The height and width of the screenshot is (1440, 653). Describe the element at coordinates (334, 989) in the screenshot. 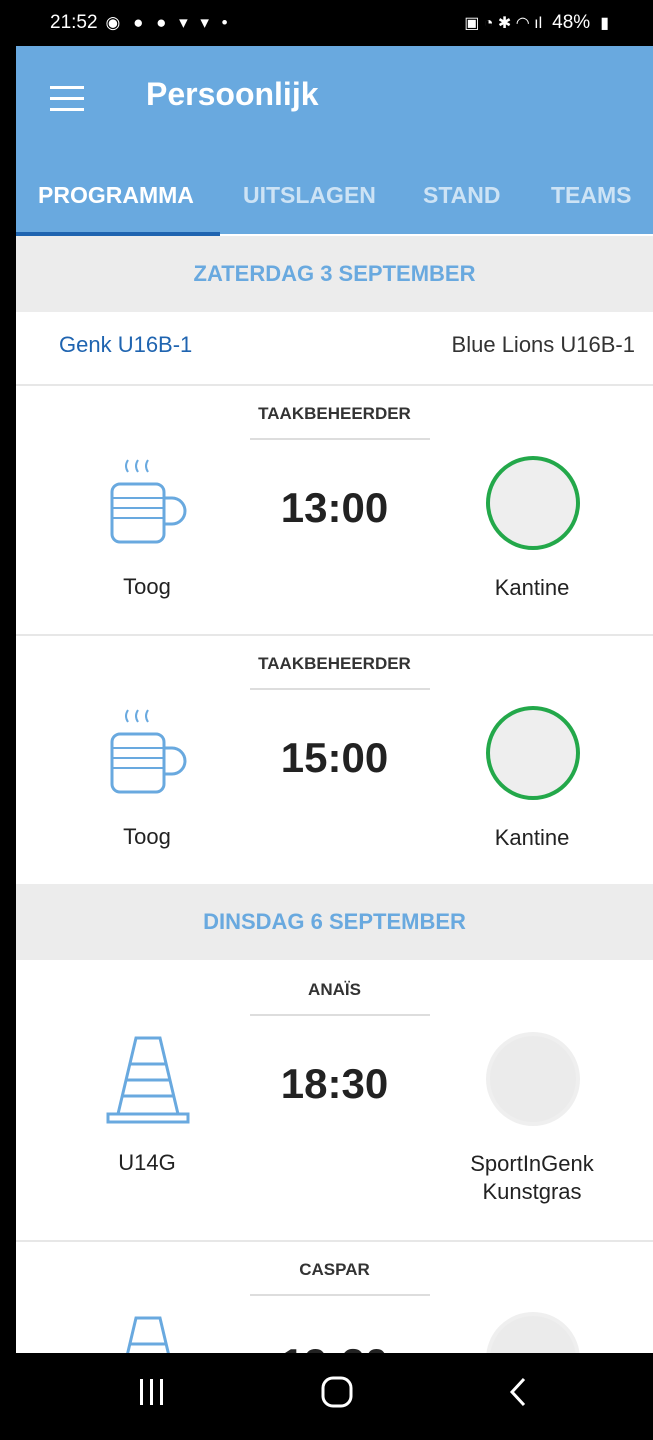

I see `task-role: ANAÏS` at that location.